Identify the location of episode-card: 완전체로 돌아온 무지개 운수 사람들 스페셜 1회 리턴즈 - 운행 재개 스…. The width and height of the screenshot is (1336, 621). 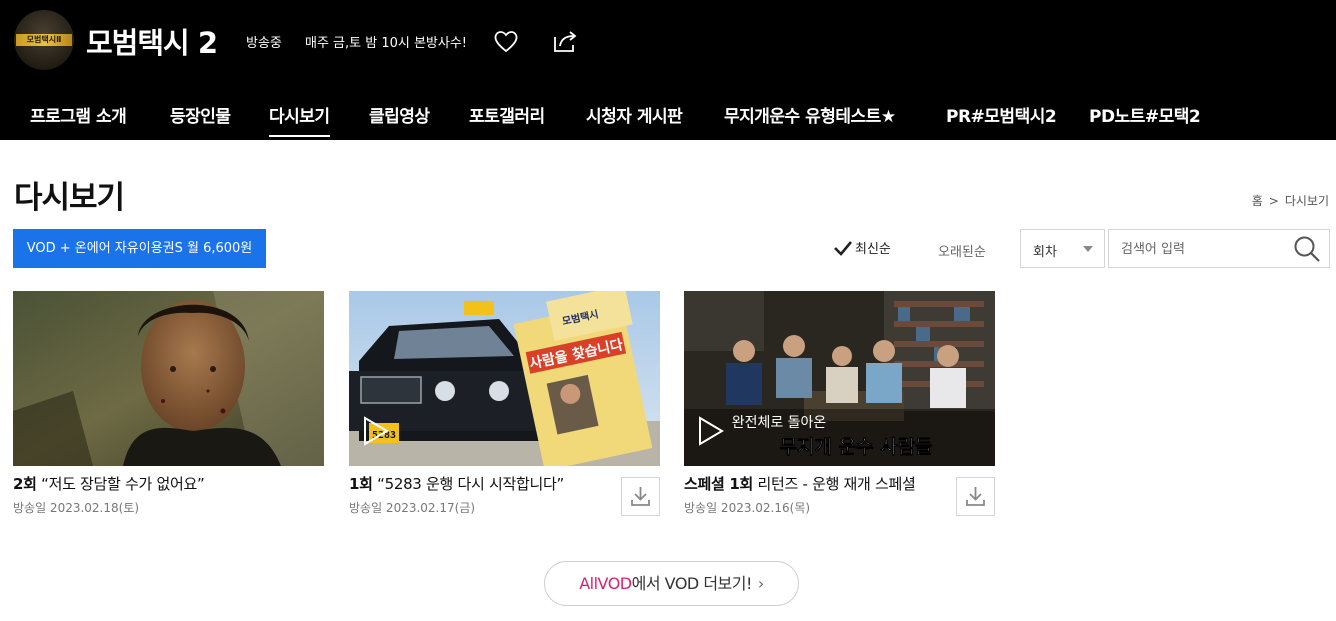
(839, 403).